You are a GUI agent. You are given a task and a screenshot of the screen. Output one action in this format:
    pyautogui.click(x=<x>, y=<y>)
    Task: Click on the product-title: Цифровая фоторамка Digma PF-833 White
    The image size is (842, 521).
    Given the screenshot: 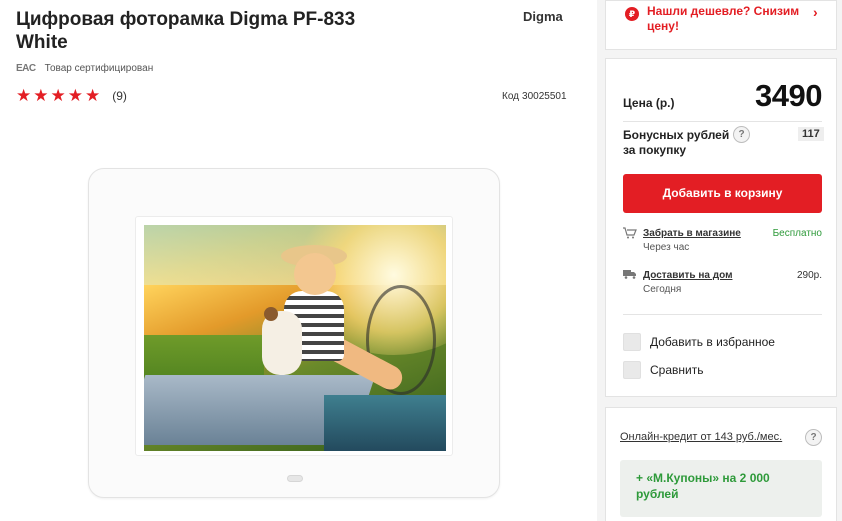 What is the action you would take?
    pyautogui.click(x=186, y=31)
    